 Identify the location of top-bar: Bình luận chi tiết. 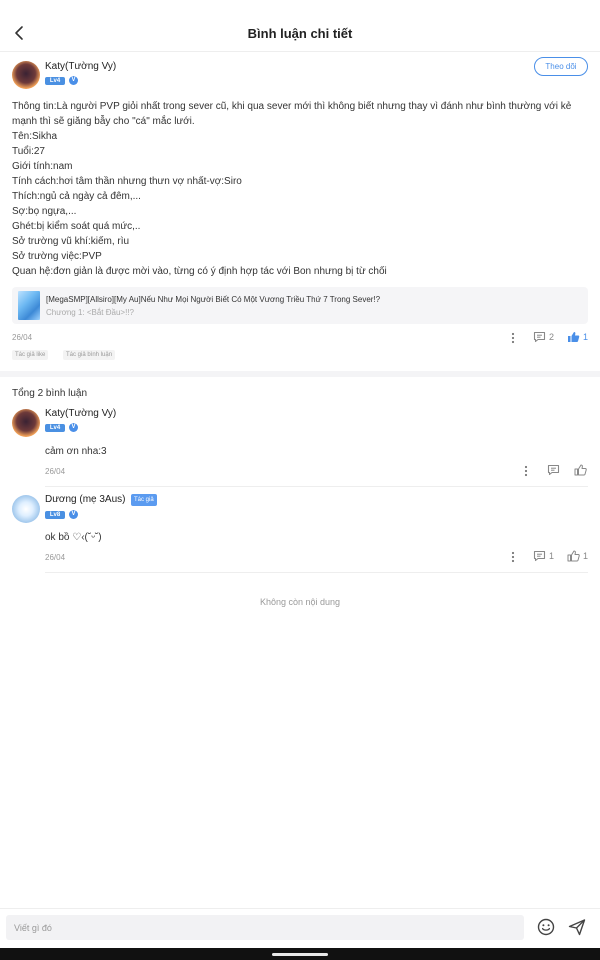
(300, 26).